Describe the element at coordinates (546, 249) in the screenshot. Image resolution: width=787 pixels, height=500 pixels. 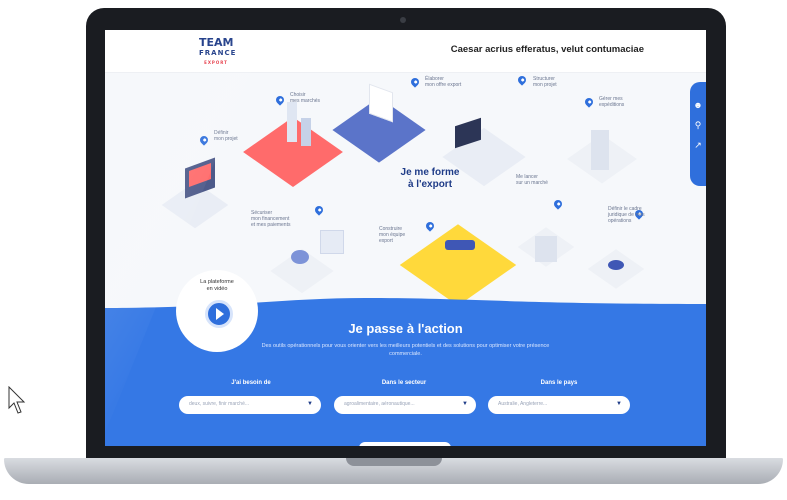
I see `stack-shape` at that location.